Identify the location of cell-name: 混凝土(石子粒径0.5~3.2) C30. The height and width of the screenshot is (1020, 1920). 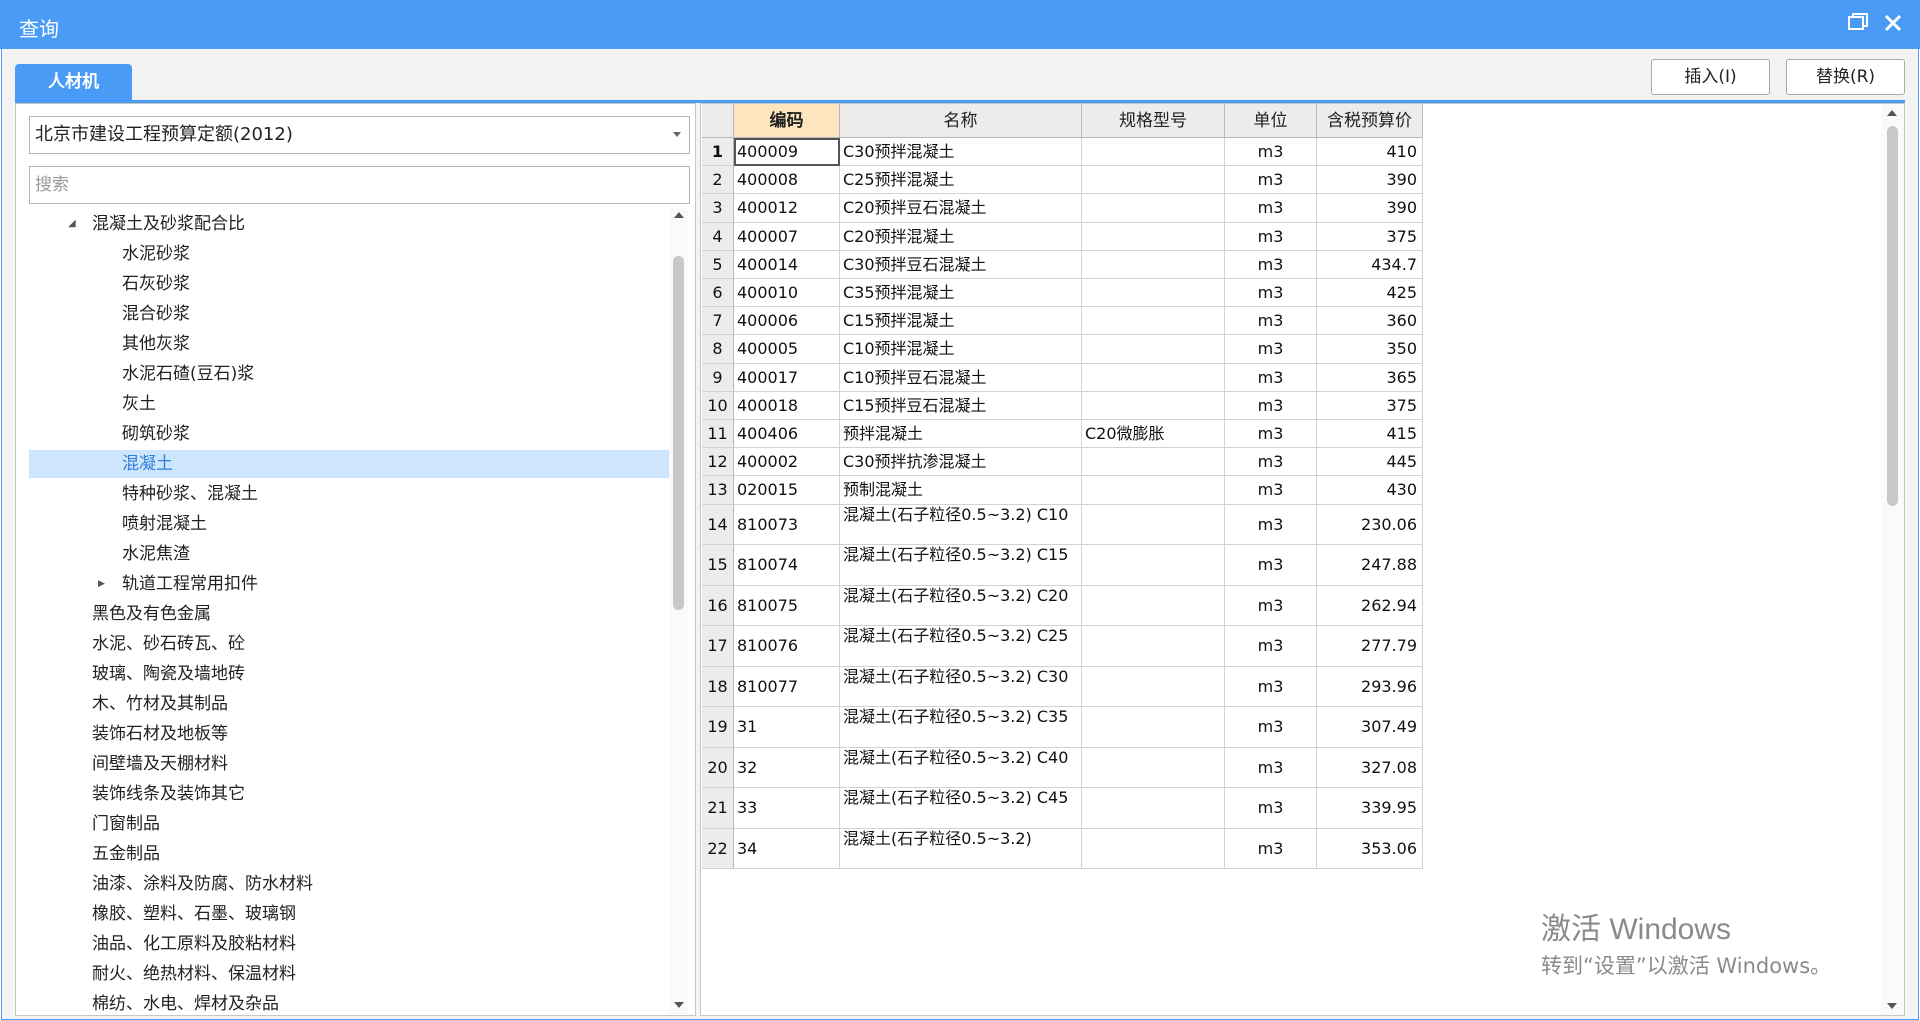
(961, 687).